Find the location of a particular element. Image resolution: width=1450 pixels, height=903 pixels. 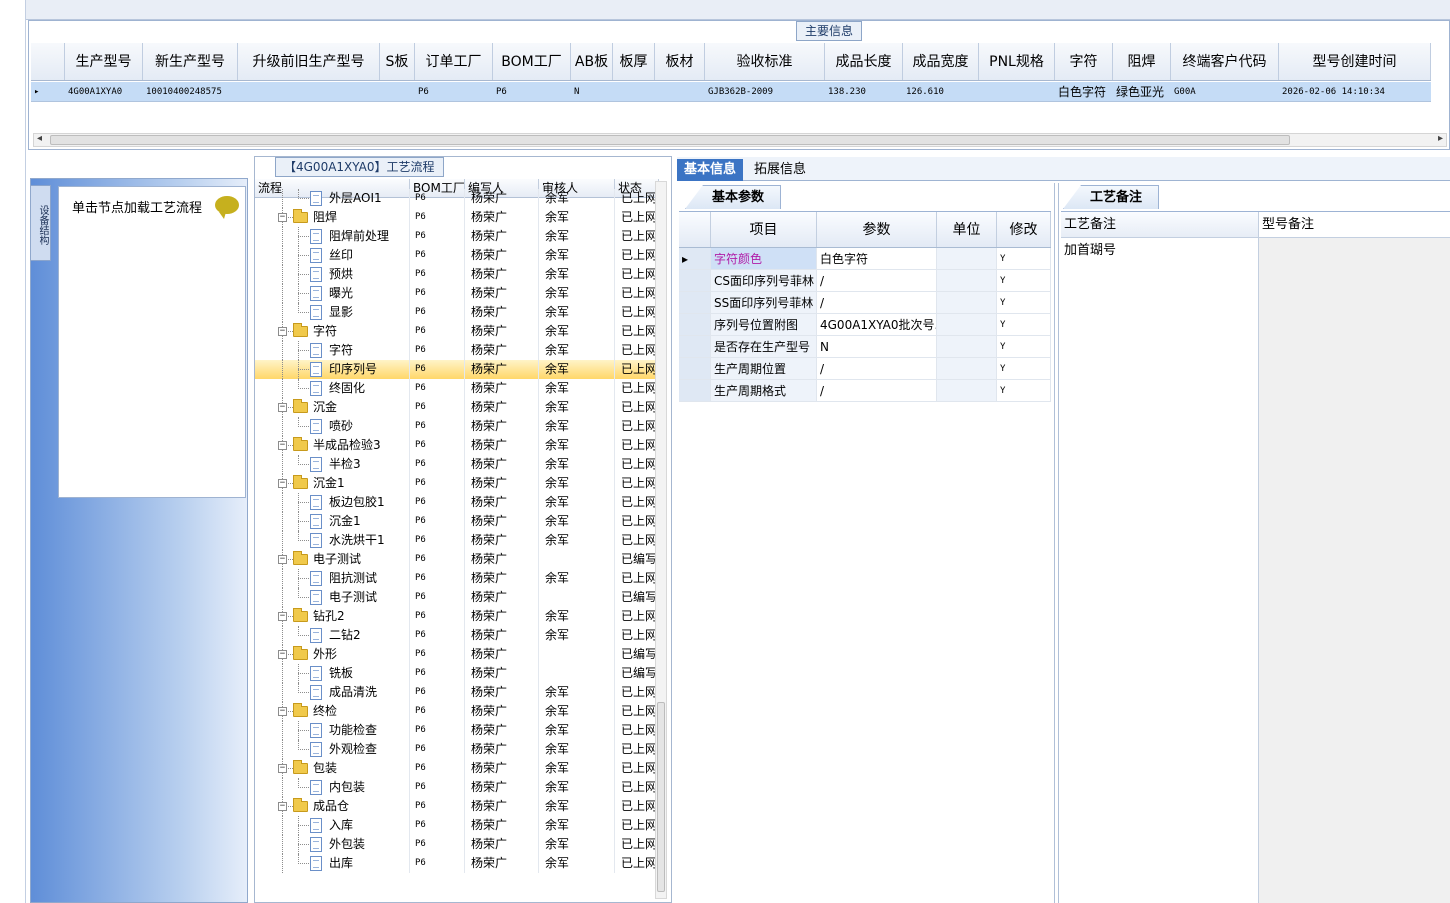

column-header: 字符 is located at coordinates (1084, 61).